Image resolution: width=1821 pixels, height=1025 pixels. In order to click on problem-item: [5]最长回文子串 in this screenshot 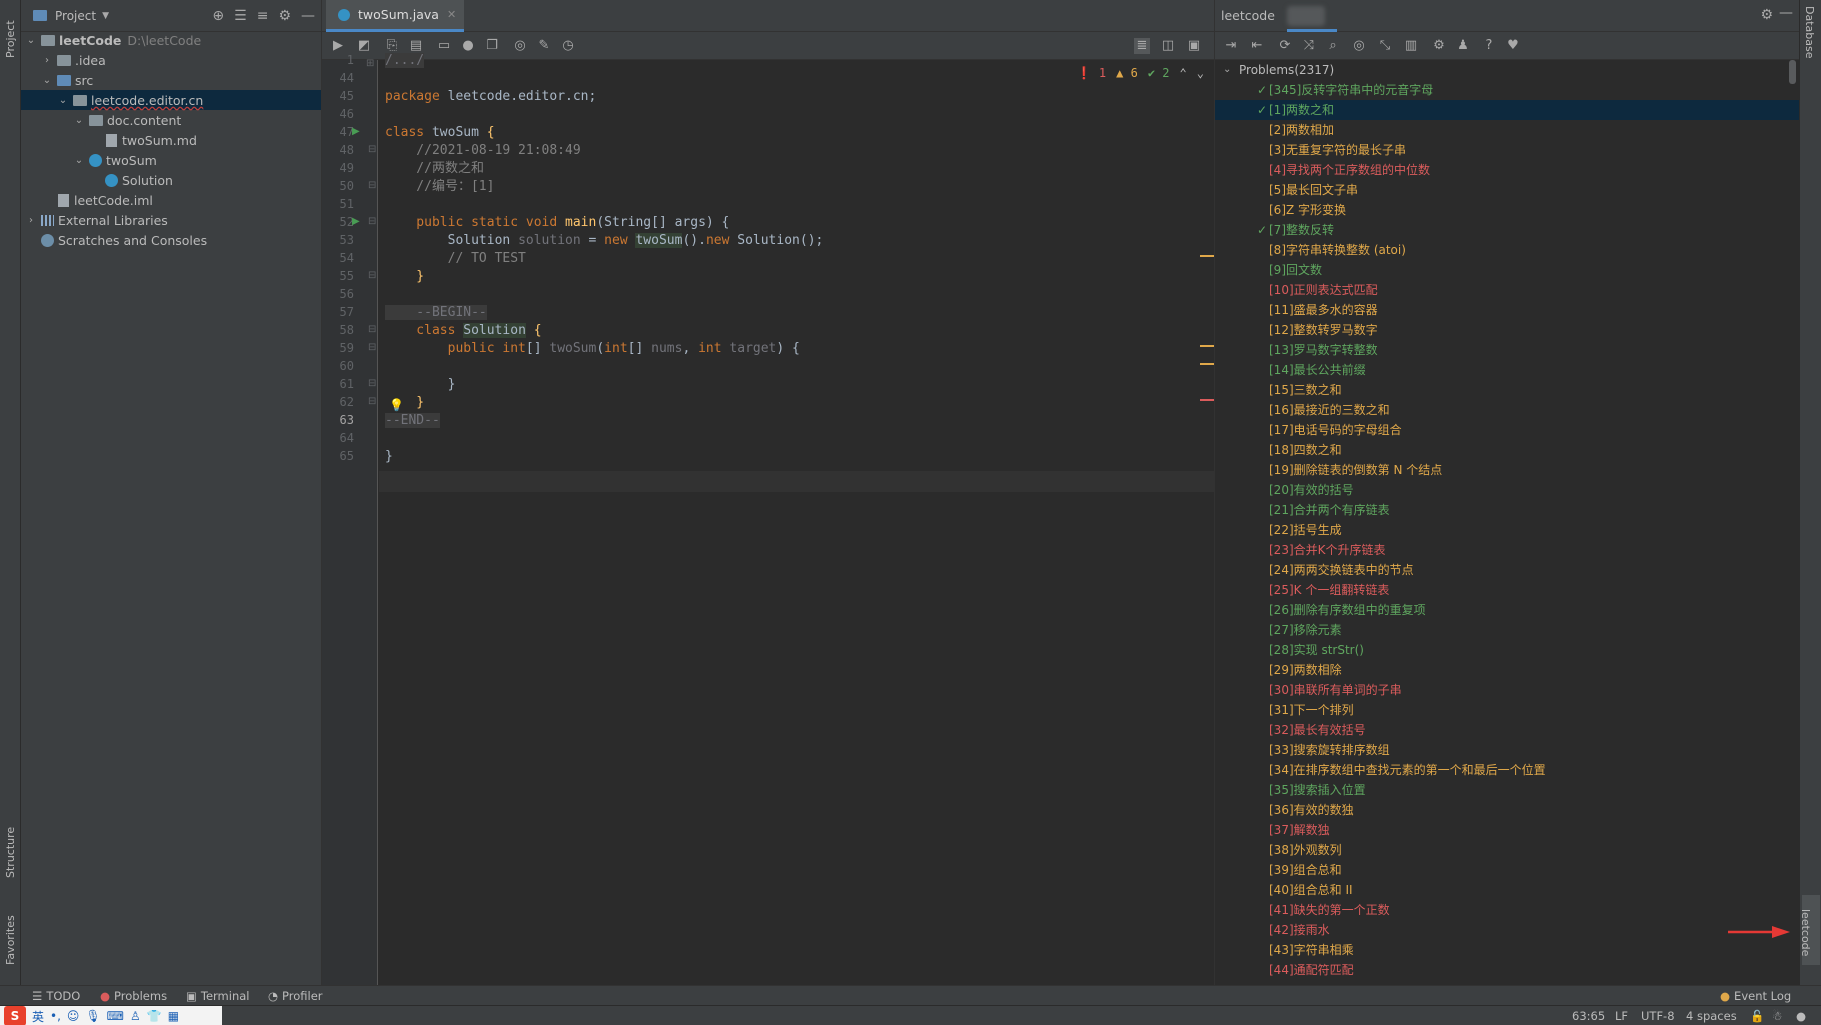, I will do `click(1507, 190)`.